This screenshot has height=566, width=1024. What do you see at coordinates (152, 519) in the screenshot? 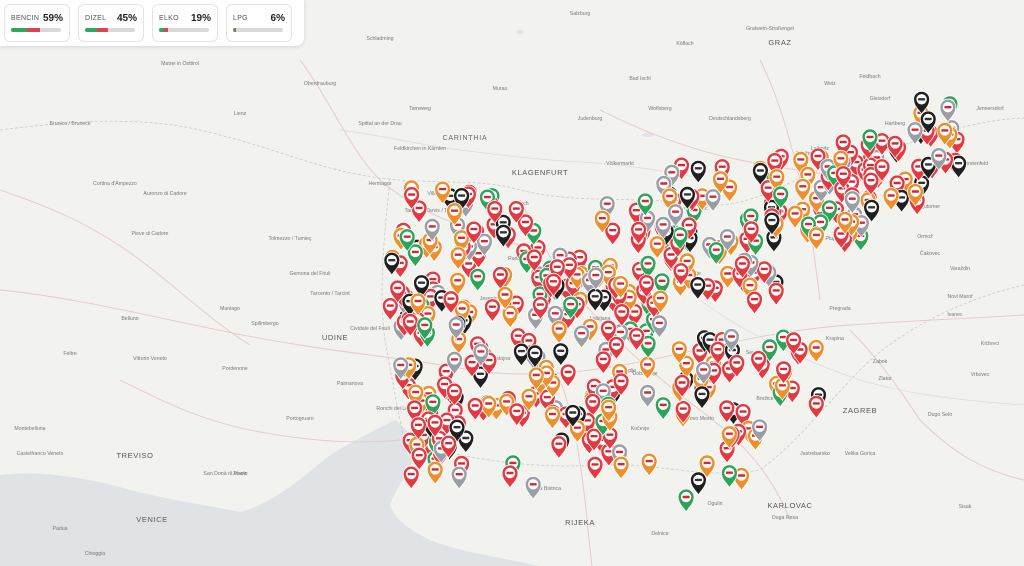
I see `place-label: VENICE` at bounding box center [152, 519].